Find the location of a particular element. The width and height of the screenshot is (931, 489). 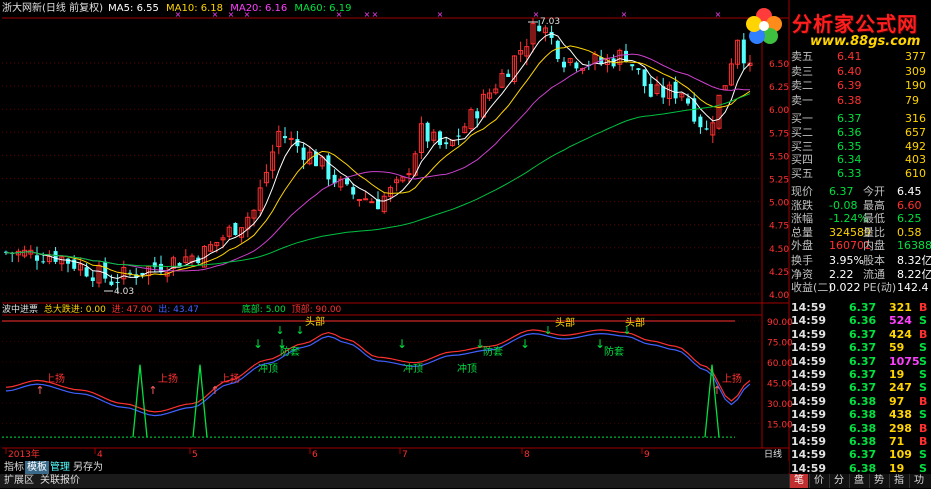

tick-row: 14:59 6.37 247 S is located at coordinates (859, 388).